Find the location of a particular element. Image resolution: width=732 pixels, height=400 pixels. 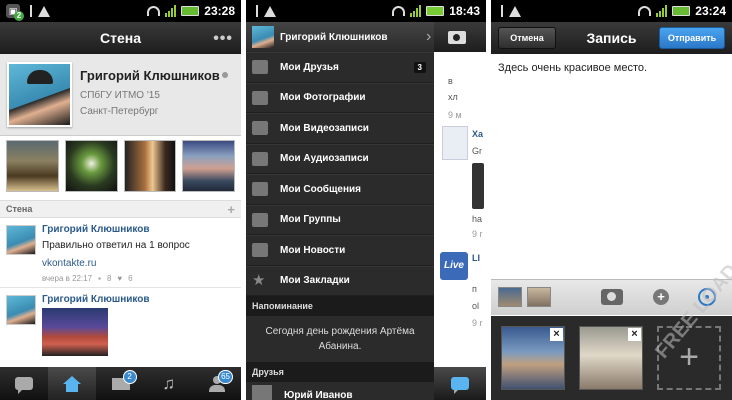

send-button: Отправить is located at coordinates (692, 38).